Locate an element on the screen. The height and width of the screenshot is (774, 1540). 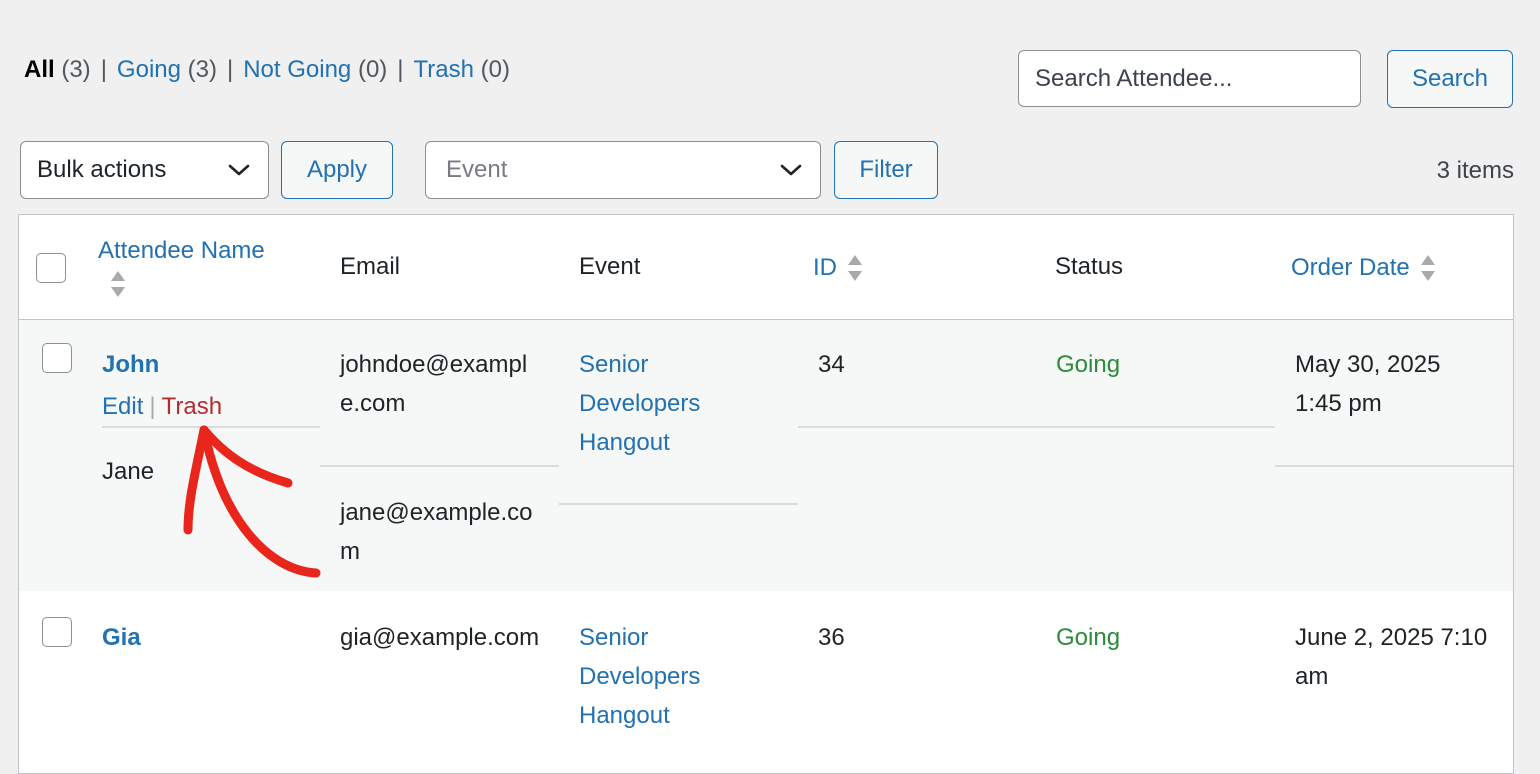
row-actions: Edit | Trash is located at coordinates (162, 407).